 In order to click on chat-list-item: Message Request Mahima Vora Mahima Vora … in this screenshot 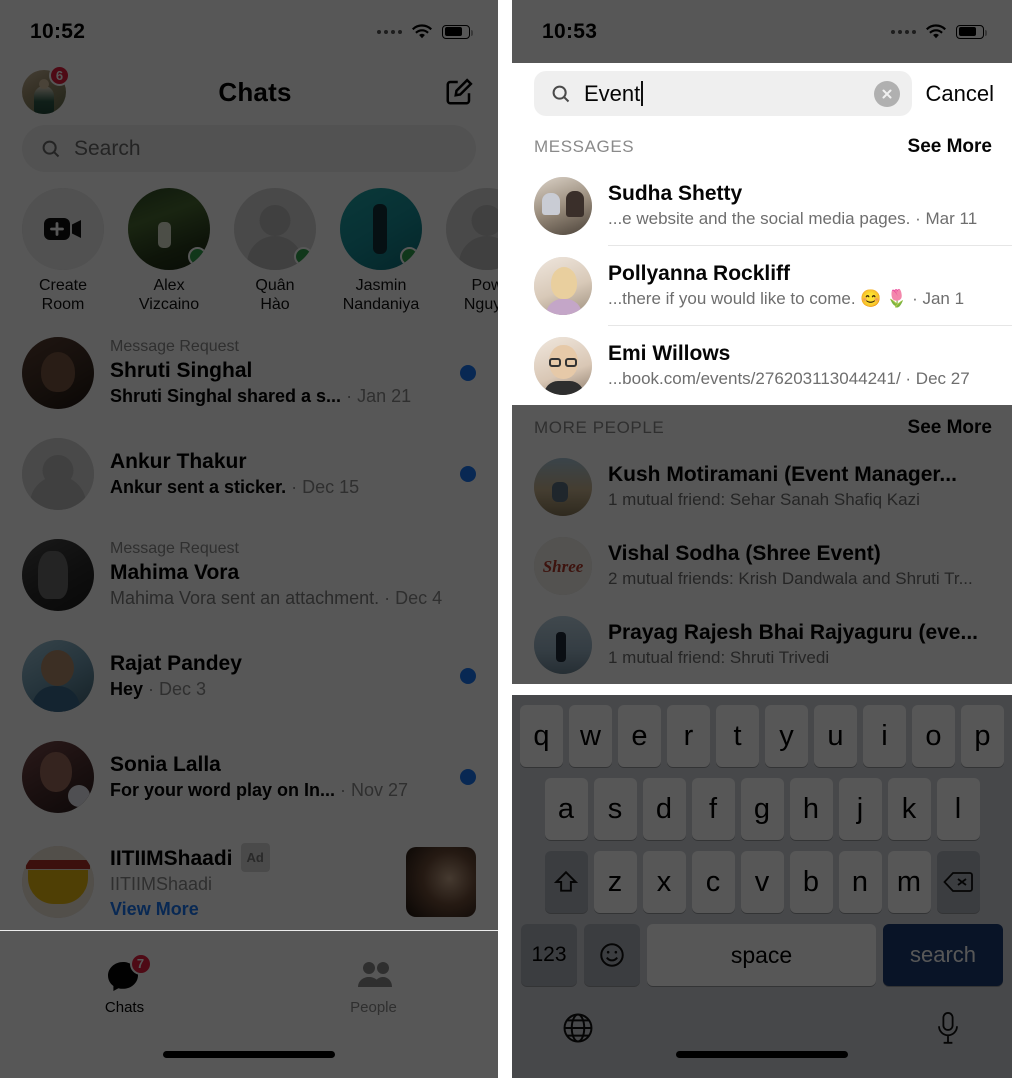, I will do `click(249, 574)`.